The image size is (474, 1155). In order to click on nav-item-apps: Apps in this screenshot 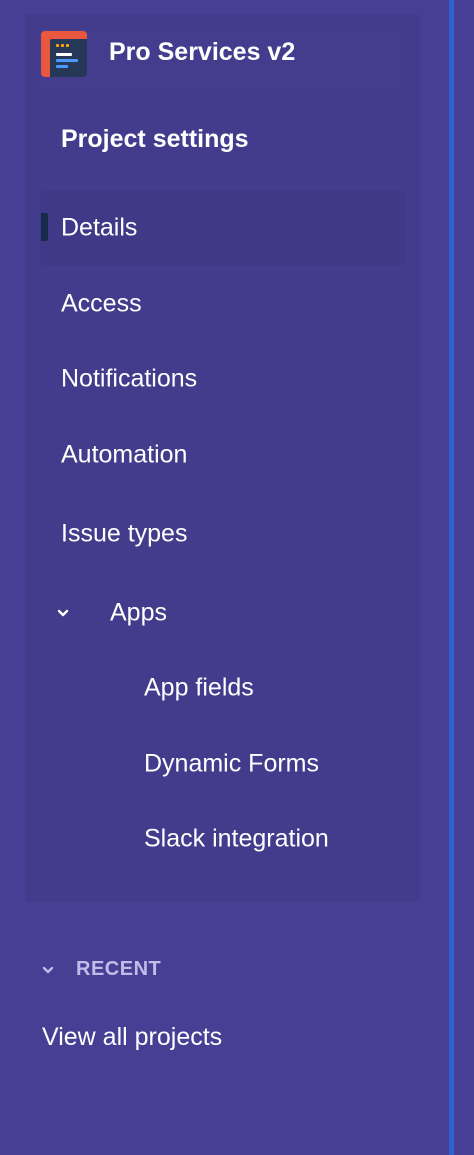, I will do `click(222, 613)`.